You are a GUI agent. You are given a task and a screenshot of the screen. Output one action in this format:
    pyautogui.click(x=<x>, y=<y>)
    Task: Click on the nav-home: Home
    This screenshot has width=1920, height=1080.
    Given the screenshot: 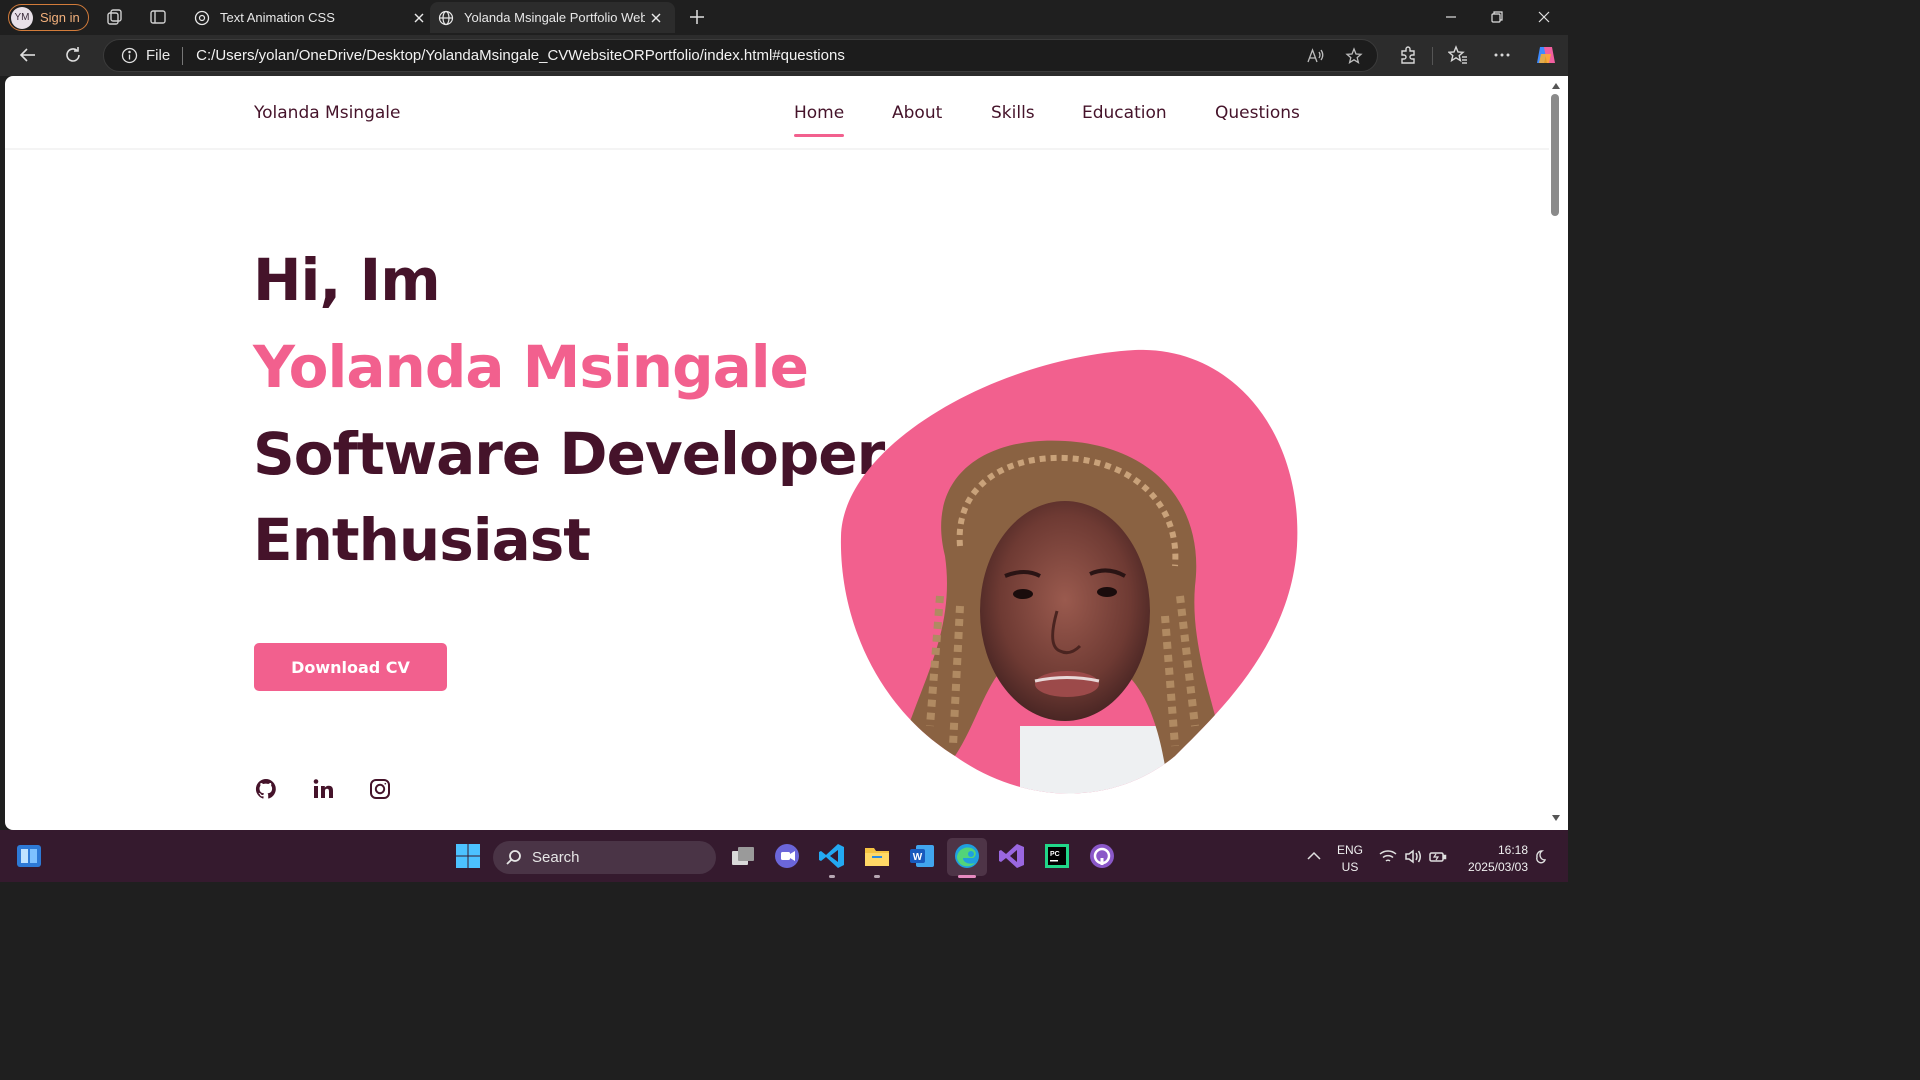 What is the action you would take?
    pyautogui.click(x=819, y=113)
    